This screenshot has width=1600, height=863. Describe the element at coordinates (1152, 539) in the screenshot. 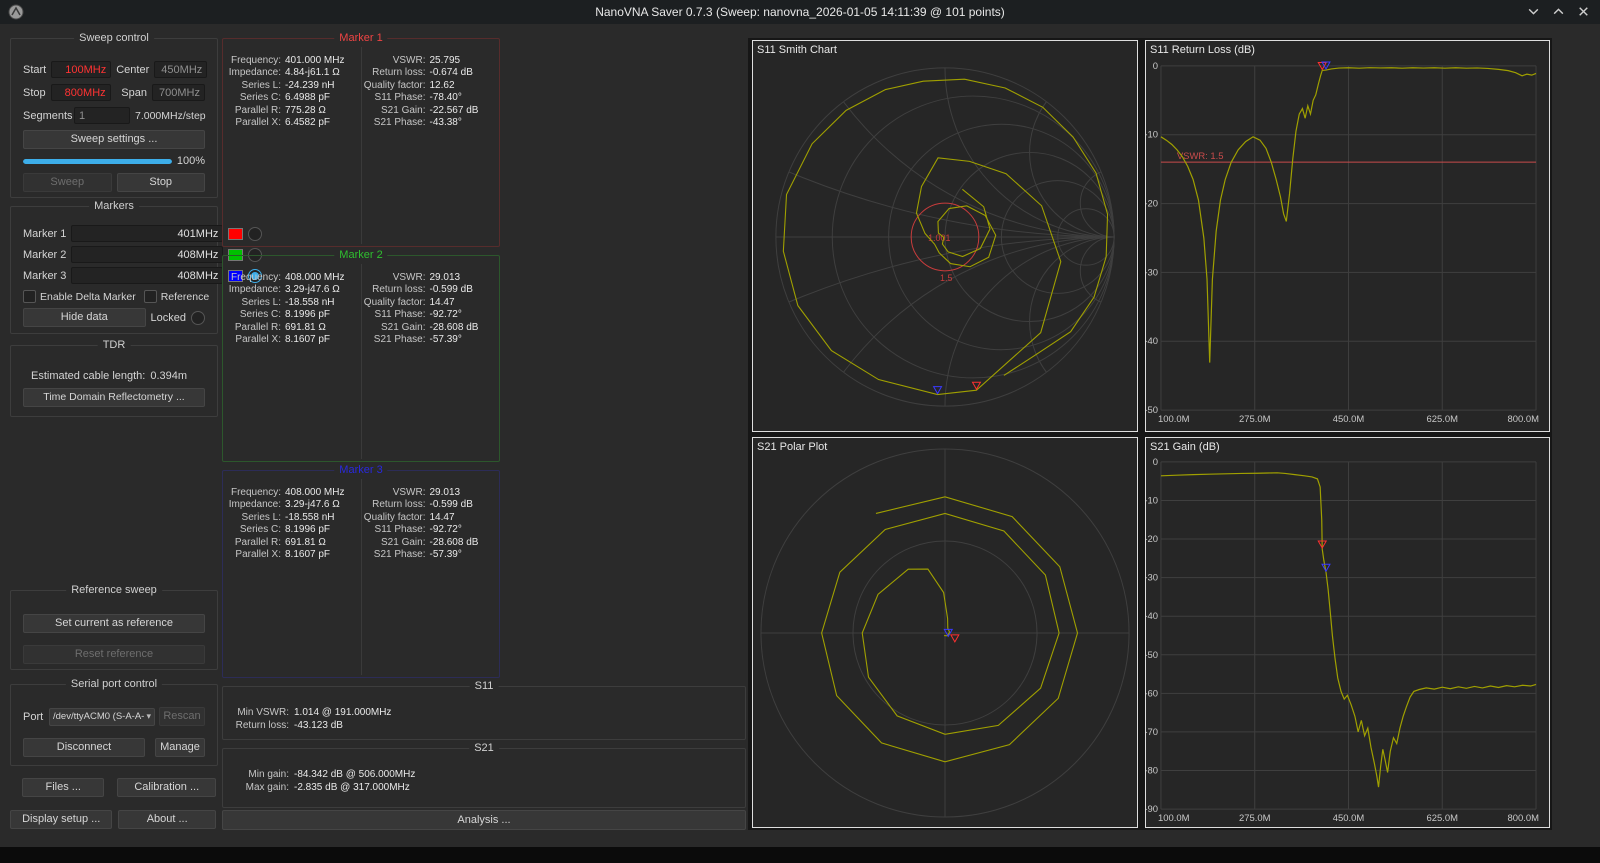

I see `y-tick-label: -20` at that location.